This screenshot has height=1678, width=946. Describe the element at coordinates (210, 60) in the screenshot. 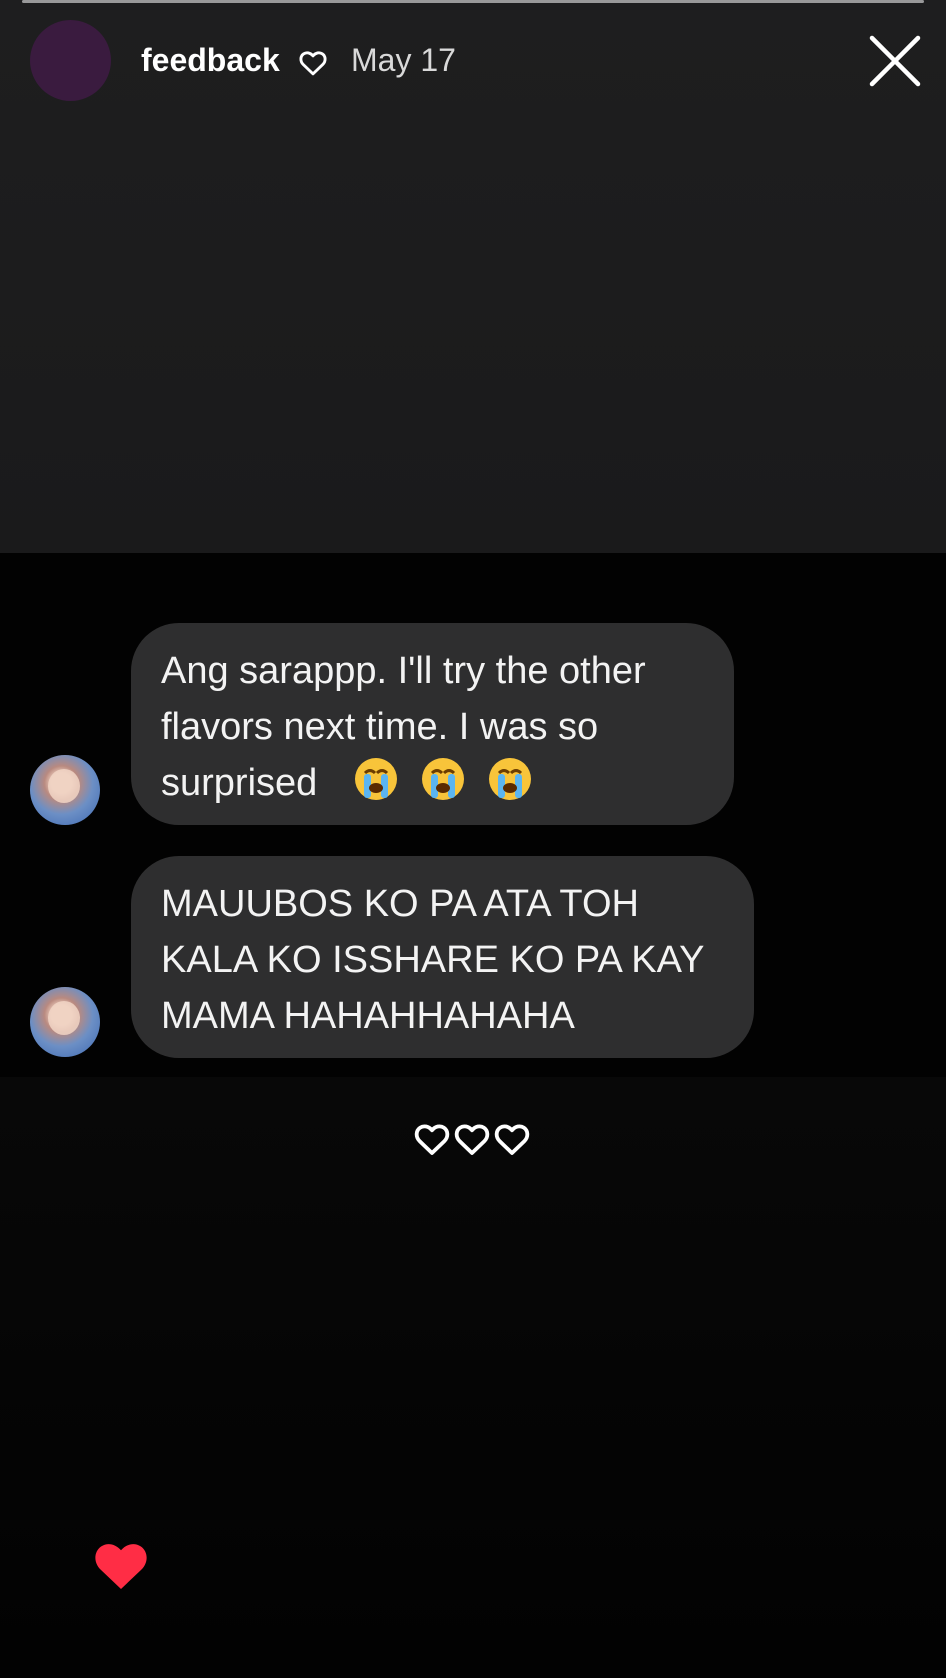

I see `username: feedback` at that location.